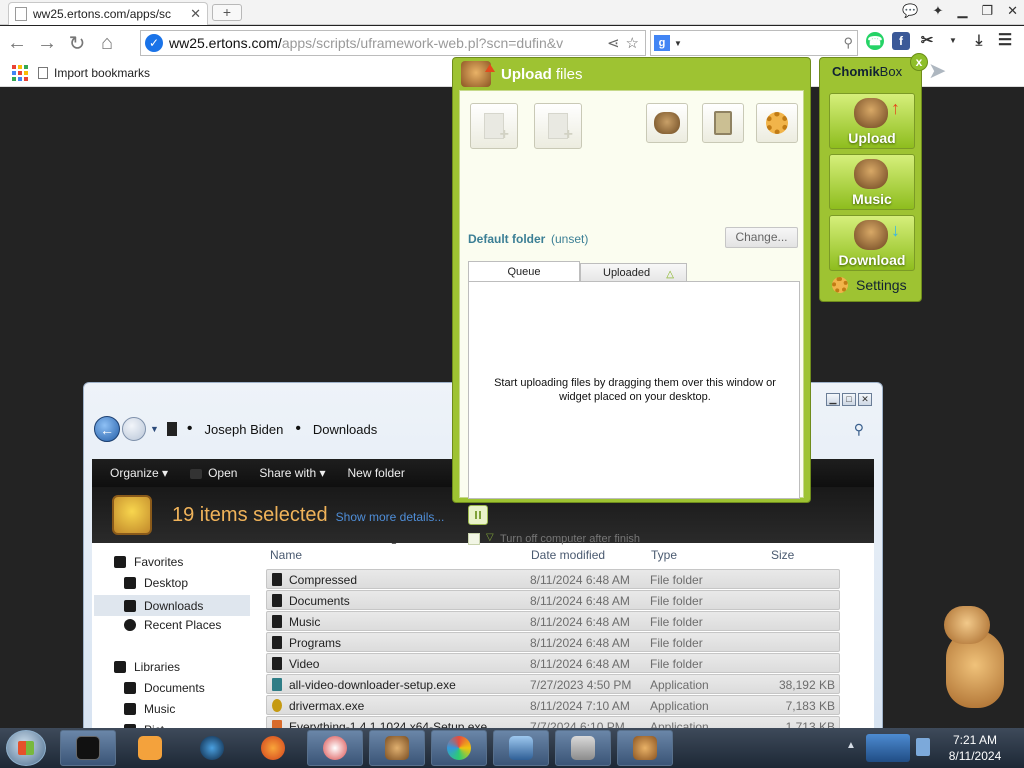 The image size is (1024, 768). Describe the element at coordinates (47, 43) in the screenshot. I see `forward-icon: →` at that location.